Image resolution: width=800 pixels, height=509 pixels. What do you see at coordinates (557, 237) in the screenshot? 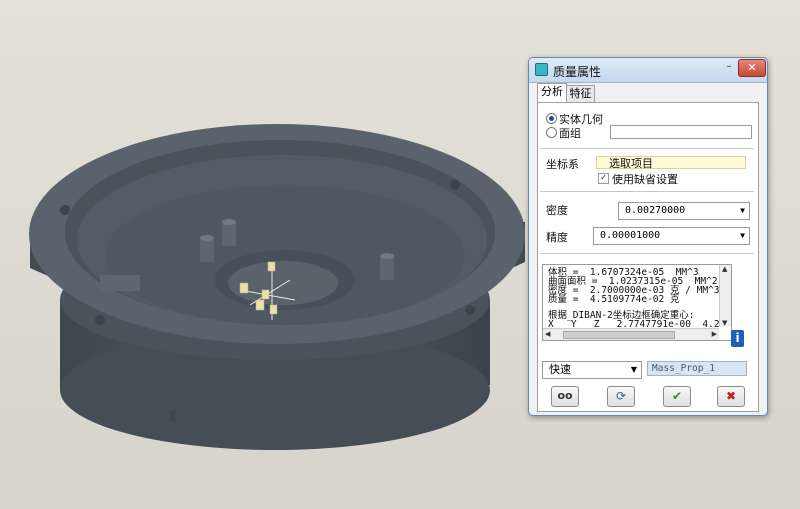
I see `accuracy-label: 精度` at bounding box center [557, 237].